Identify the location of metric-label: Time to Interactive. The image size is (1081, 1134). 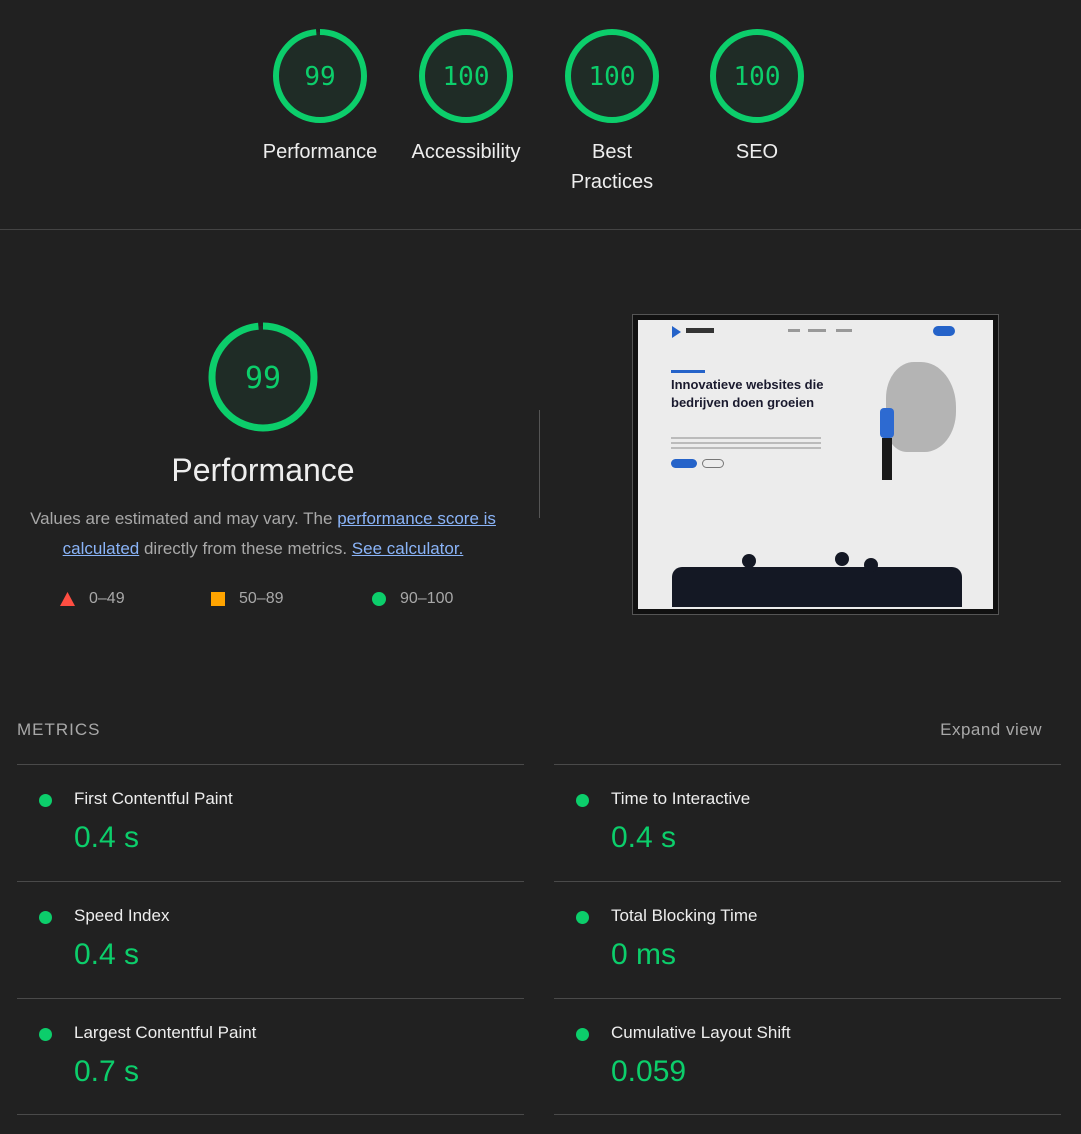
(681, 798).